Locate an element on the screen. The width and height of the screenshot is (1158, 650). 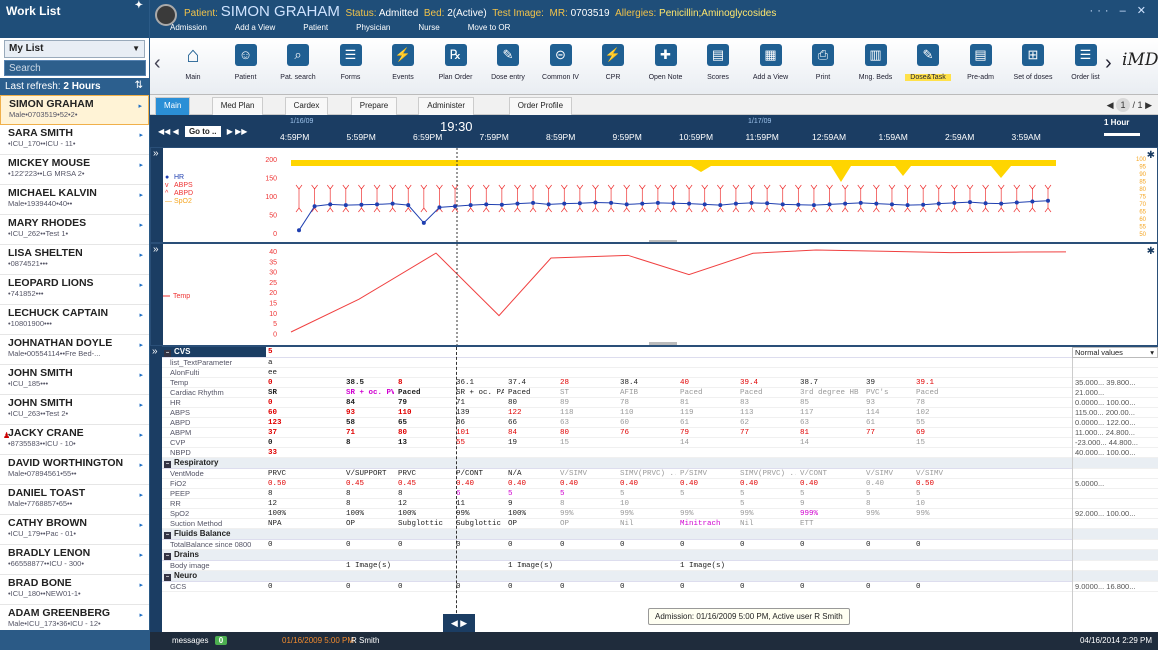
top-nav-item: Move to OR is located at coordinates (489, 27).